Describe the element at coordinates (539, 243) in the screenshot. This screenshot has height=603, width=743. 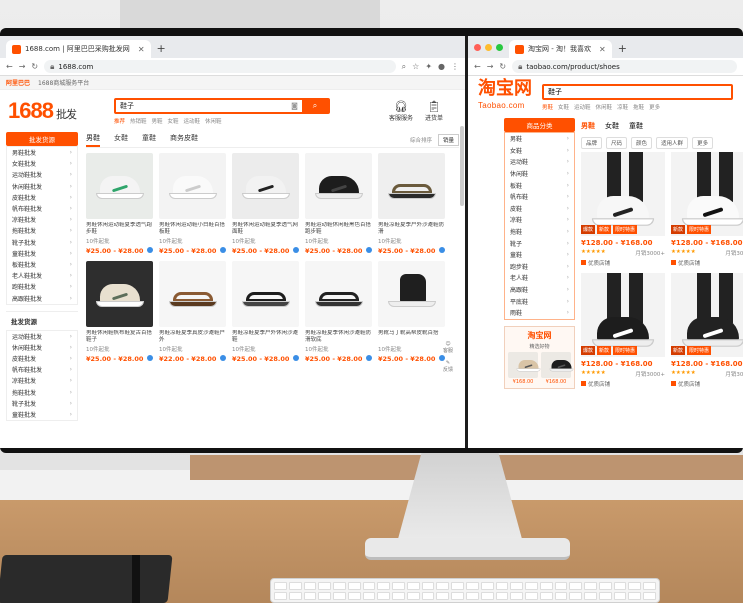
I see `category-item: 靴子` at that location.